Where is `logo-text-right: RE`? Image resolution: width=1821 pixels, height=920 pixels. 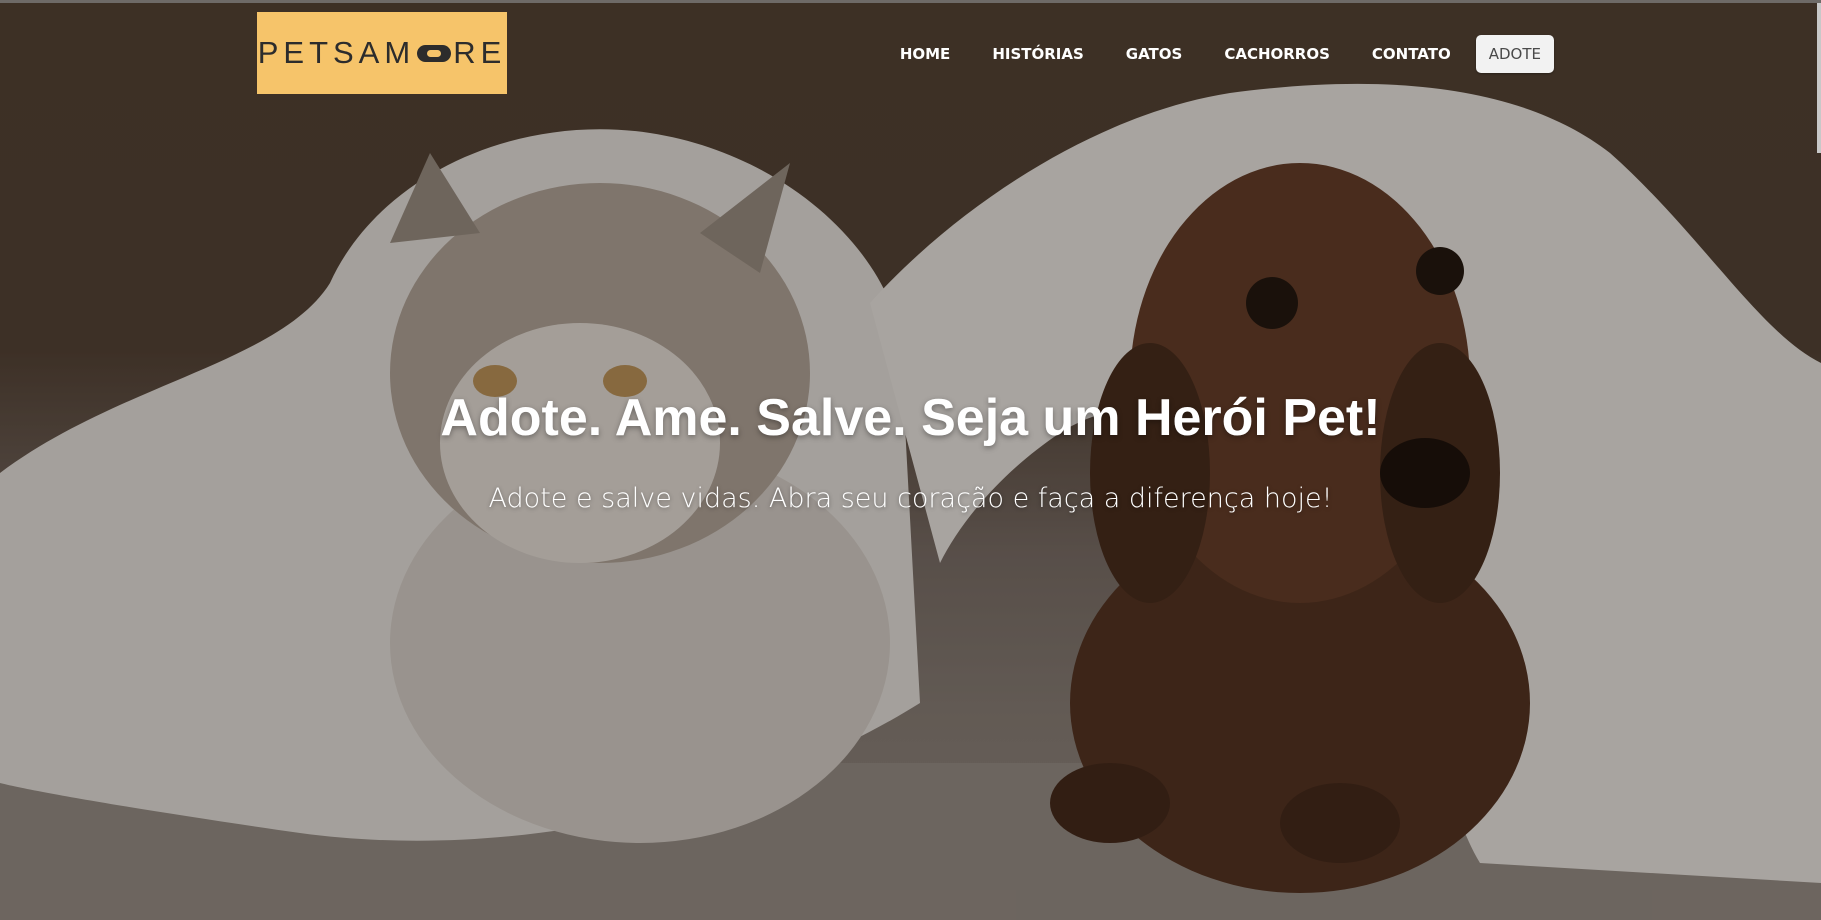 logo-text-right: RE is located at coordinates (480, 52).